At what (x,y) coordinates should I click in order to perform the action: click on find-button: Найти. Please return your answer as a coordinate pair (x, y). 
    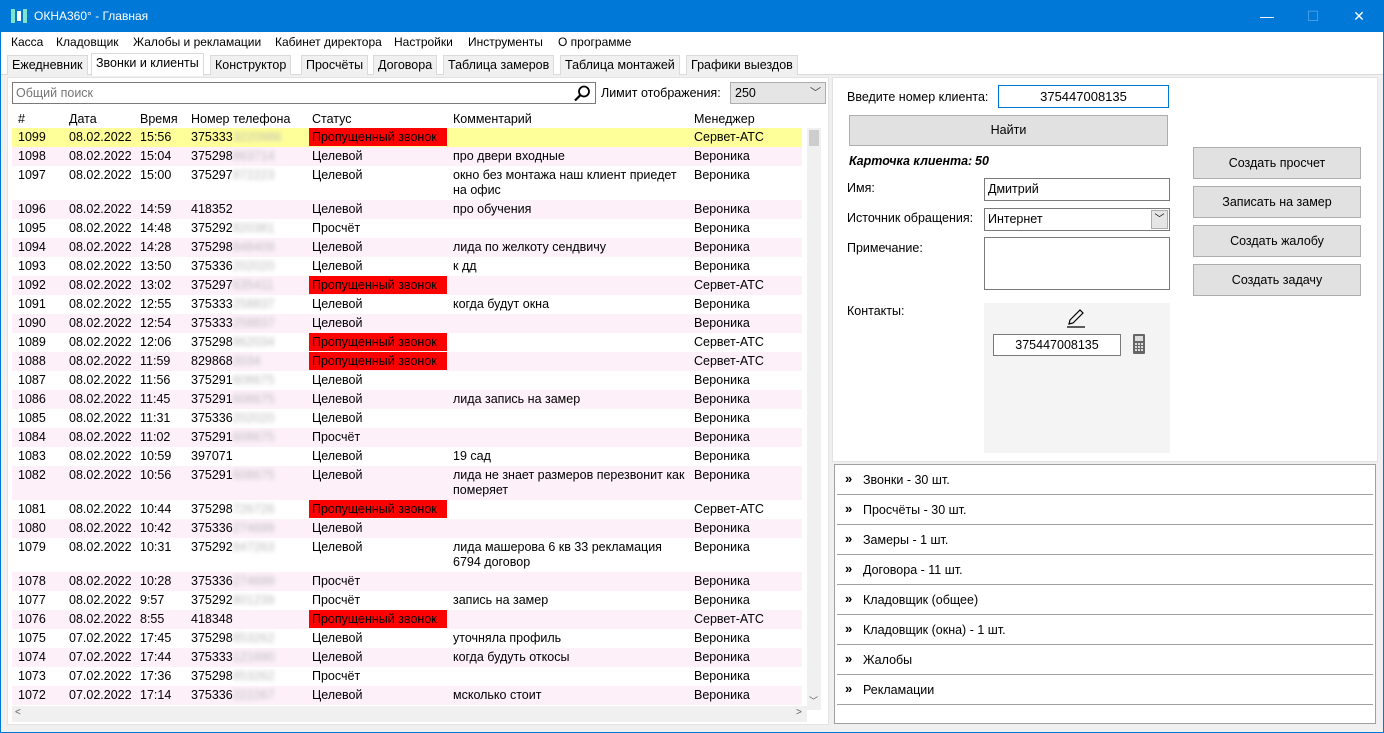
    Looking at the image, I should click on (1008, 130).